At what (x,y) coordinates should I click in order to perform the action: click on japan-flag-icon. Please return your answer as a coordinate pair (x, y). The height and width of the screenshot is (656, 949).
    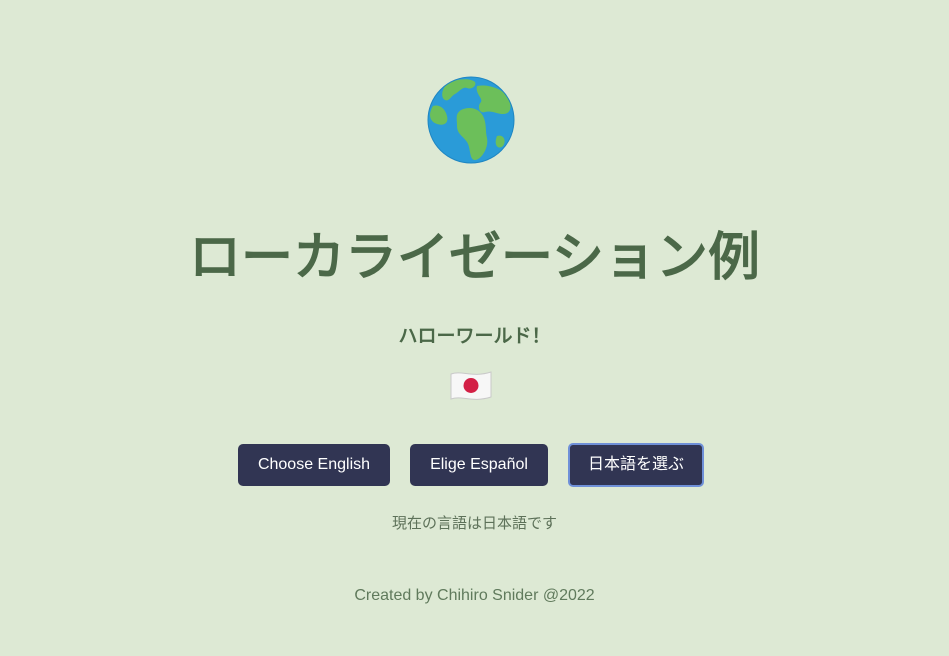
    Looking at the image, I should click on (471, 385).